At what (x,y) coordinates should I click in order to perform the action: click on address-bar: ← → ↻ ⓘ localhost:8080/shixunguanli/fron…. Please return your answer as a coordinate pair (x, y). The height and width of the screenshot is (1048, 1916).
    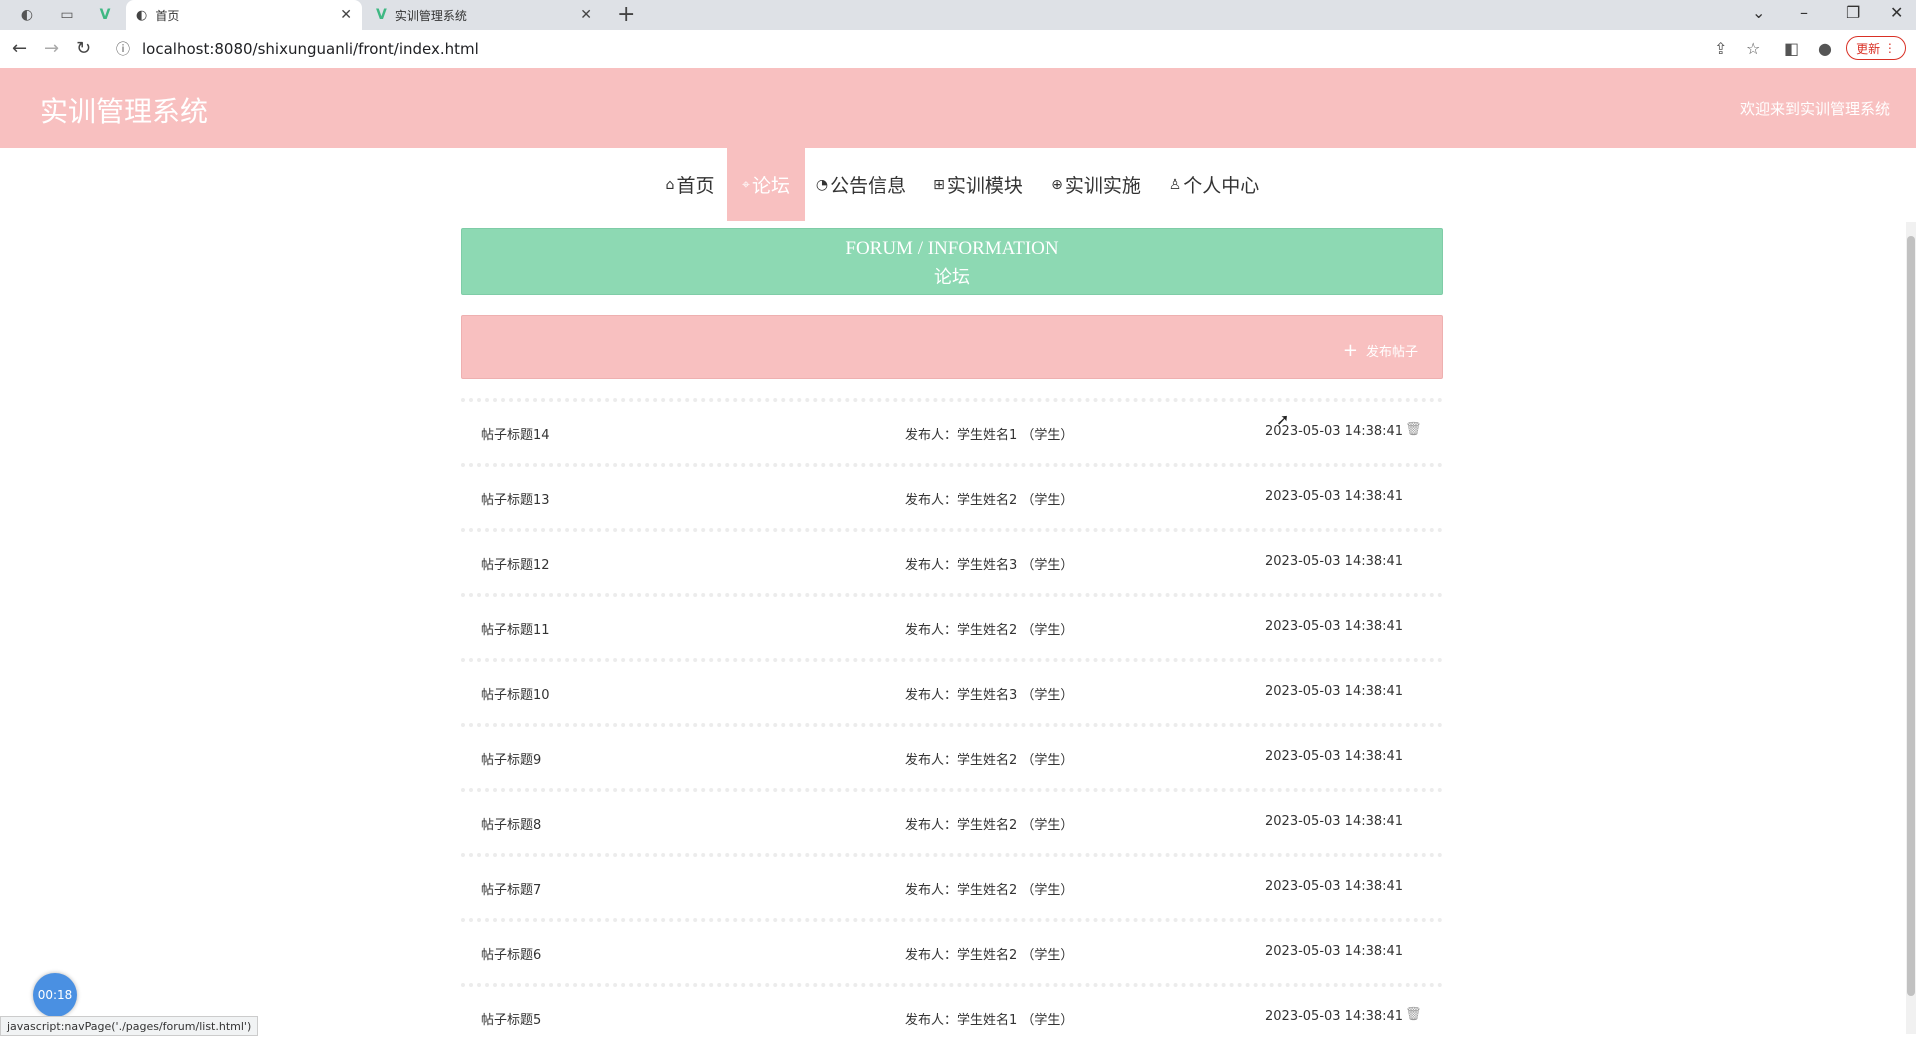
    Looking at the image, I should click on (958, 49).